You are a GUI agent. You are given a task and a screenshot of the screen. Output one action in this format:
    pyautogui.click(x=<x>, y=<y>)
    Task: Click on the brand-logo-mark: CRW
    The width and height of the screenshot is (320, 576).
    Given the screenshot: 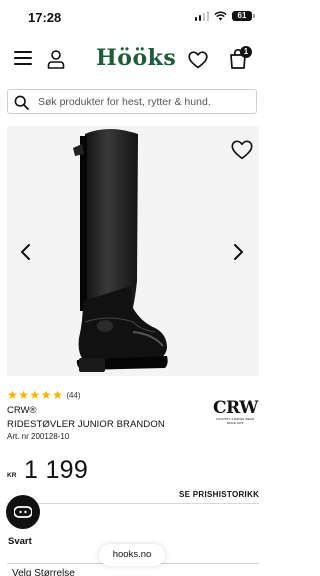 What is the action you would take?
    pyautogui.click(x=235, y=408)
    